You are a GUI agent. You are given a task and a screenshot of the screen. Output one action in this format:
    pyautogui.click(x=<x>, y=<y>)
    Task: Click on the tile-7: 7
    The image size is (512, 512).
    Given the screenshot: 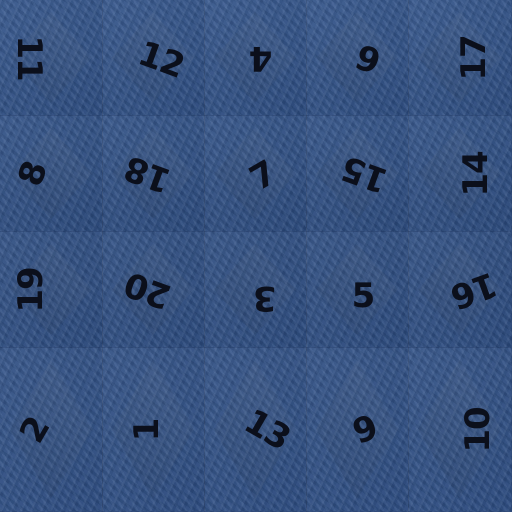 What is the action you would take?
    pyautogui.click(x=255, y=174)
    